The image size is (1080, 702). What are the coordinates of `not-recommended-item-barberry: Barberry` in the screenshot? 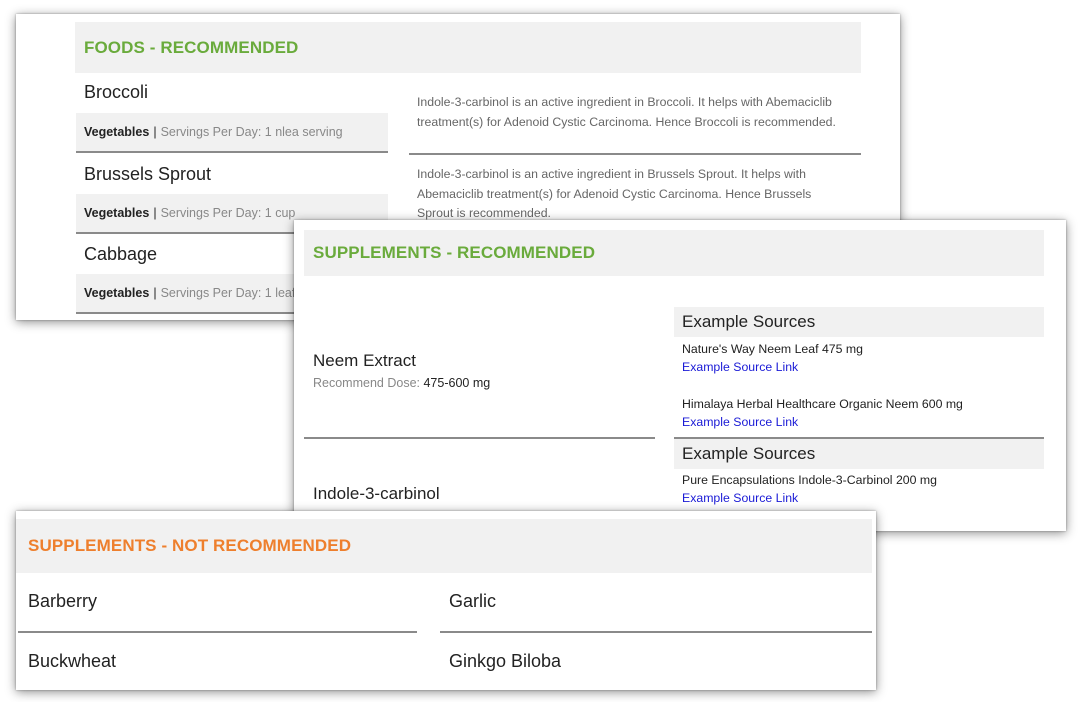 It's located at (63, 601).